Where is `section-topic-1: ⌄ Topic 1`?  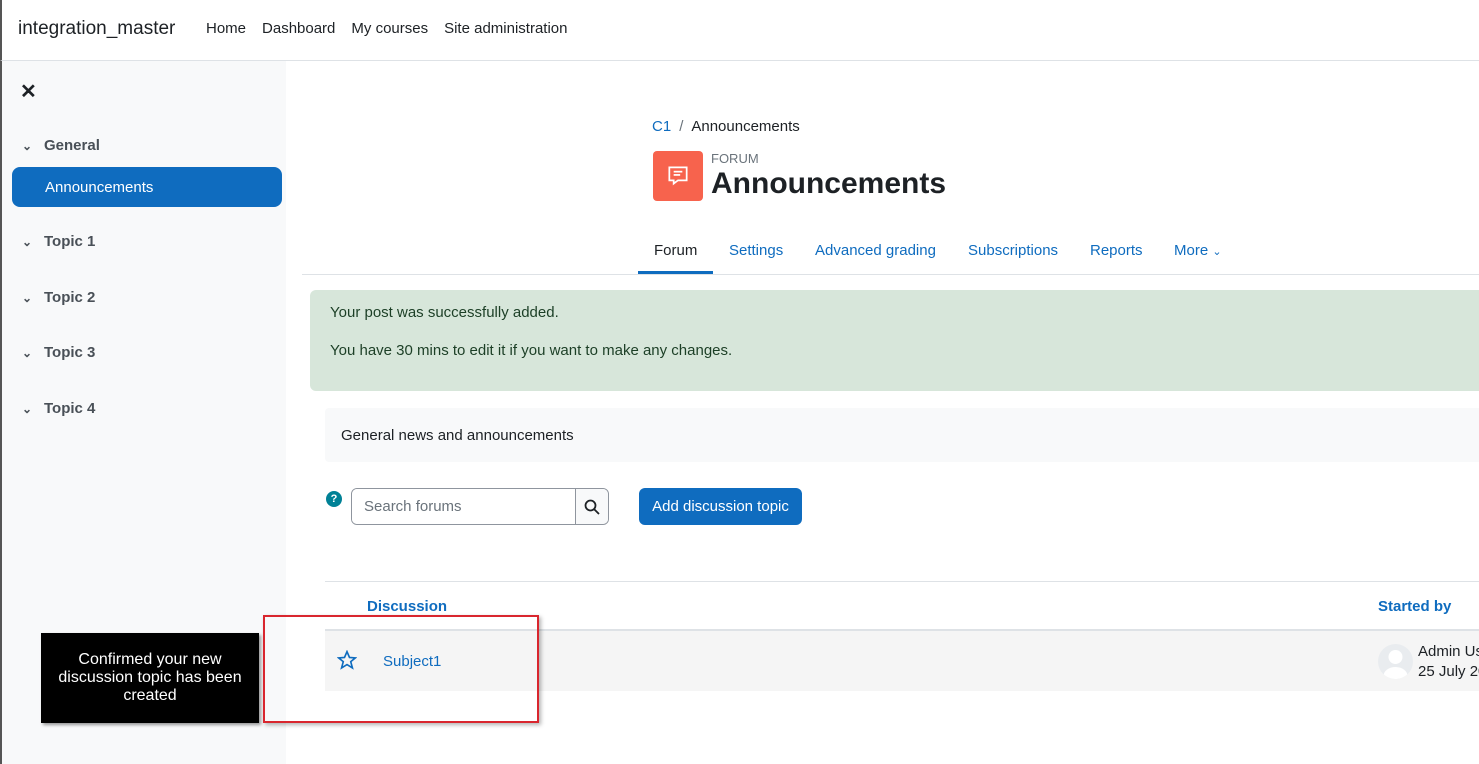 section-topic-1: ⌄ Topic 1 is located at coordinates (58, 241).